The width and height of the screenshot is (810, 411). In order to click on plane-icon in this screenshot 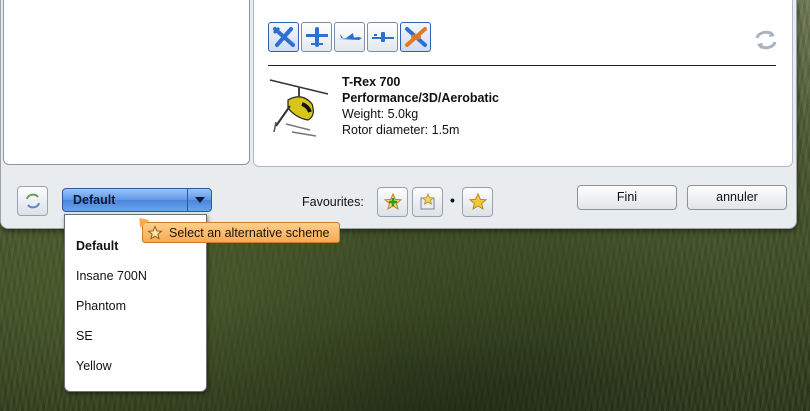, I will do `click(283, 36)`.